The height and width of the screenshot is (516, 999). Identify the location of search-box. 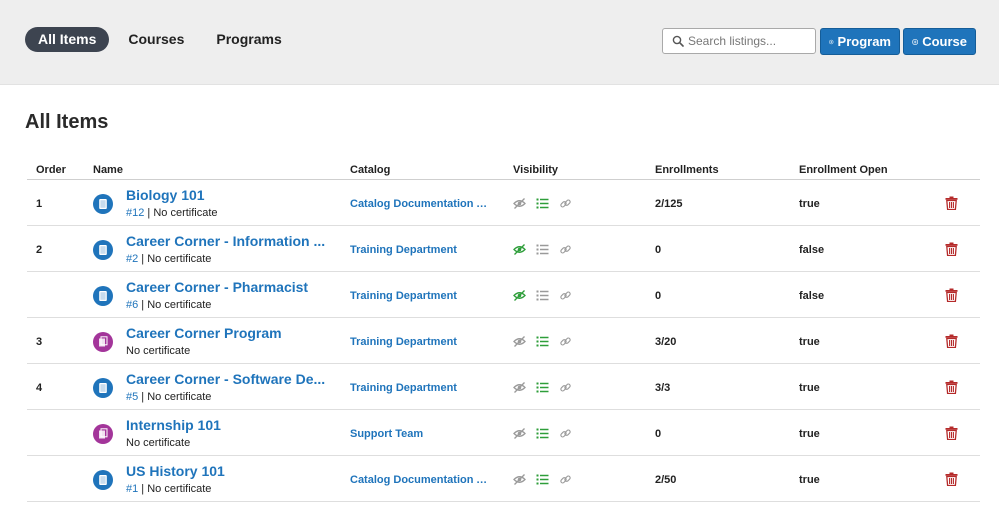
(739, 41).